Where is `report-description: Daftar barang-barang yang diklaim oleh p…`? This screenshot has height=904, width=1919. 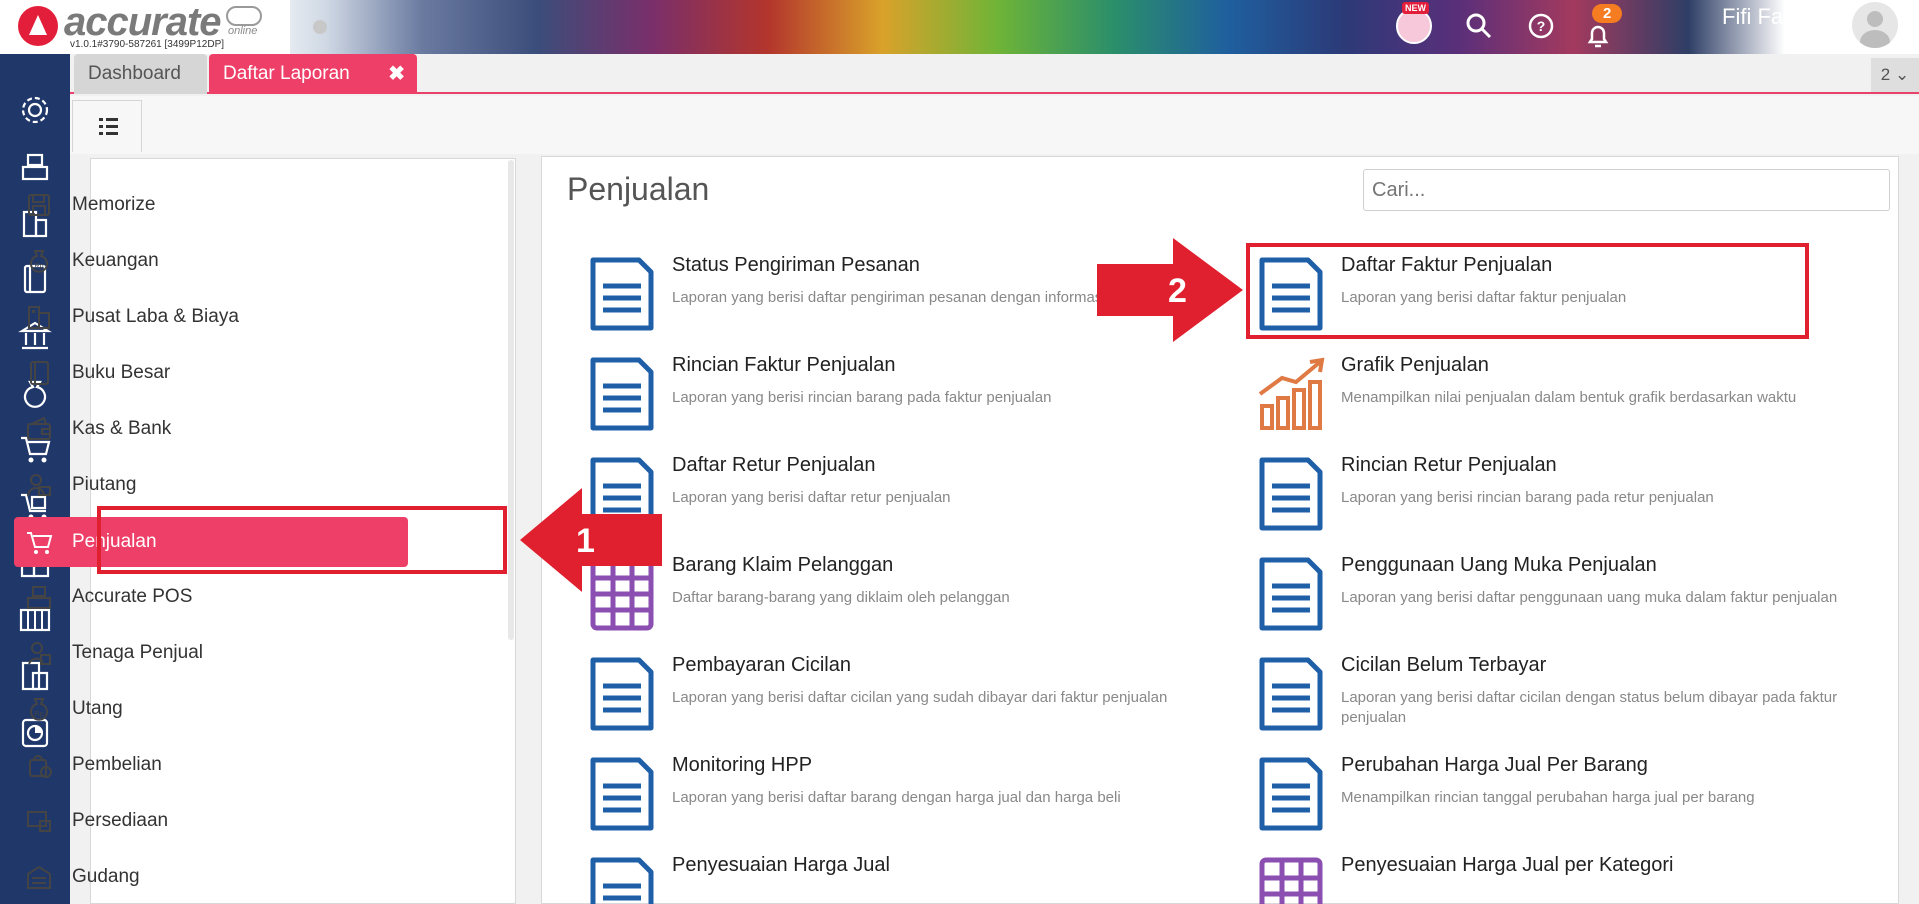 report-description: Daftar barang-barang yang diklaim oleh p… is located at coordinates (841, 597).